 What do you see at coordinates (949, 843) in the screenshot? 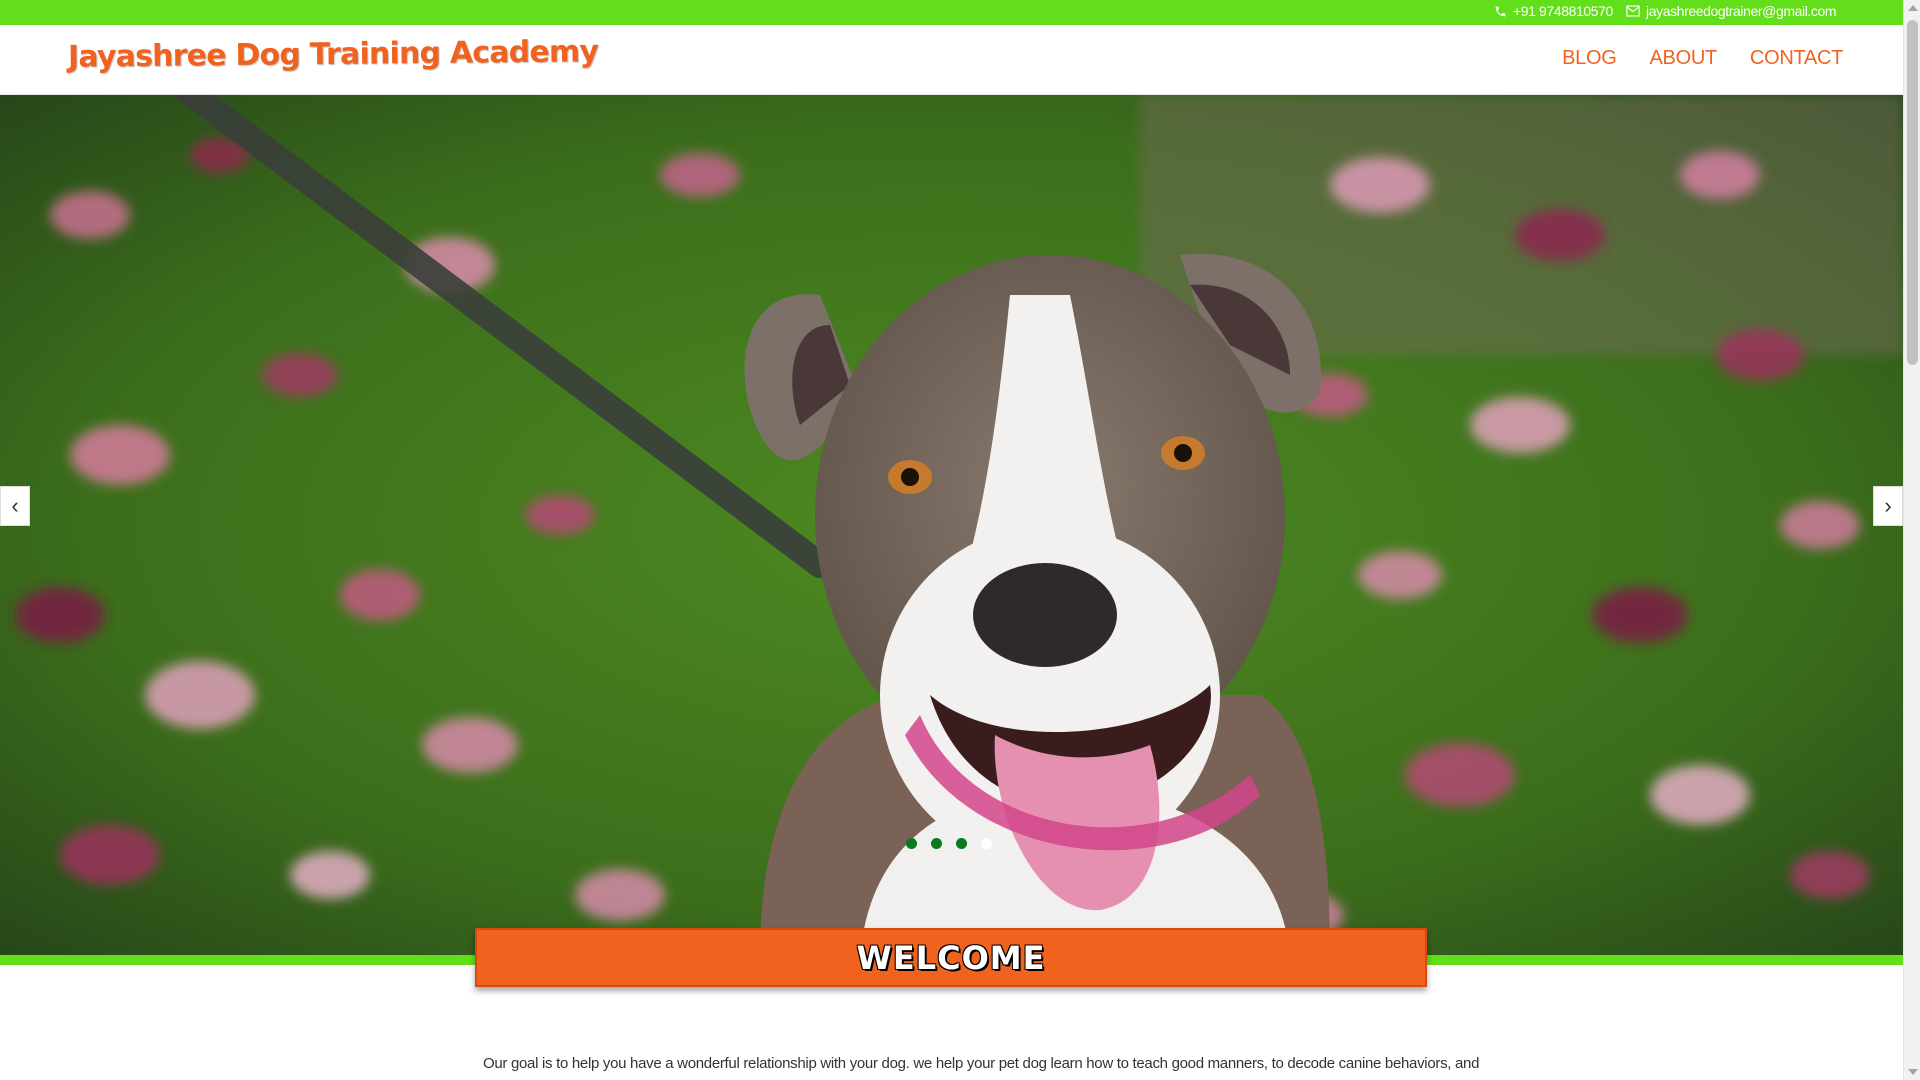
I see `slider-pagination` at bounding box center [949, 843].